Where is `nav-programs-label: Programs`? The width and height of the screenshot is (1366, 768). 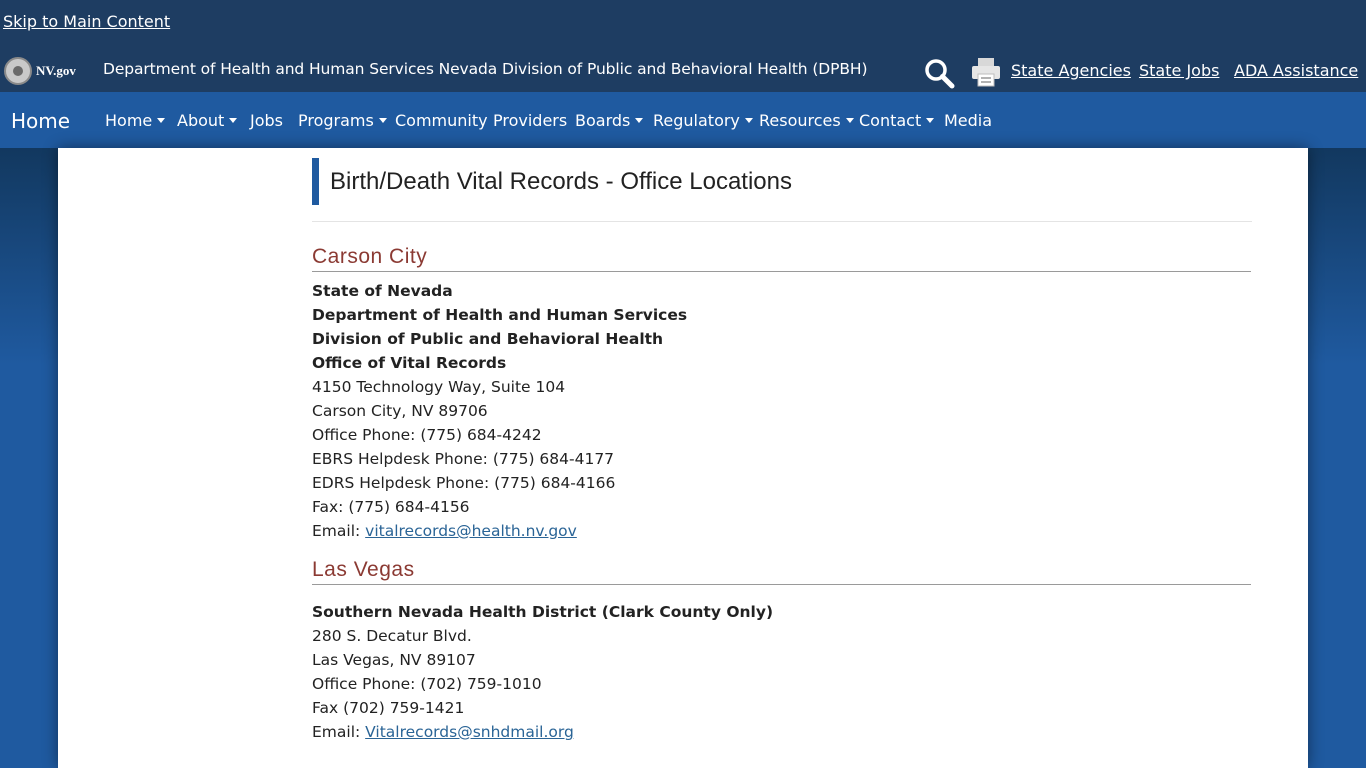 nav-programs-label: Programs is located at coordinates (336, 120).